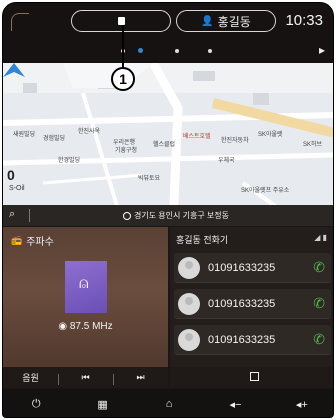  What do you see at coordinates (54, 139) in the screenshot?
I see `map-poi-label: 경험빌딩` at bounding box center [54, 139].